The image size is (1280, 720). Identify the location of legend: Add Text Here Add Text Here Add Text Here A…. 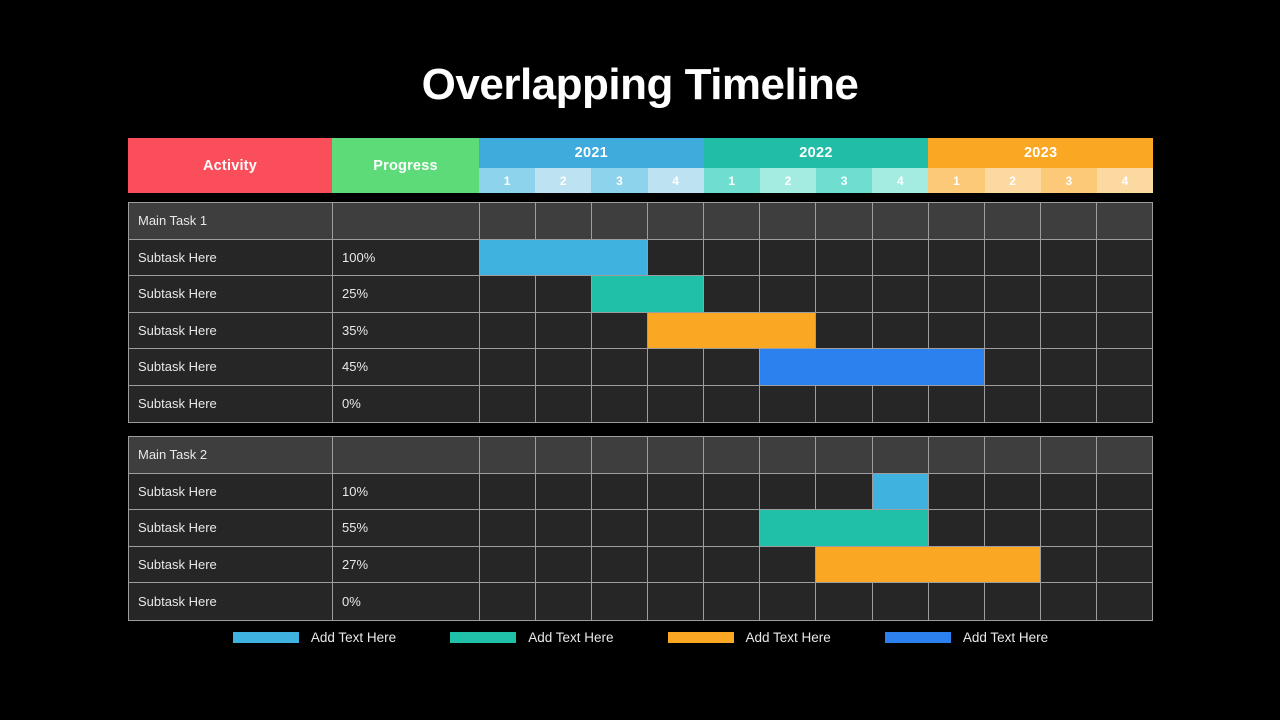
(640, 637).